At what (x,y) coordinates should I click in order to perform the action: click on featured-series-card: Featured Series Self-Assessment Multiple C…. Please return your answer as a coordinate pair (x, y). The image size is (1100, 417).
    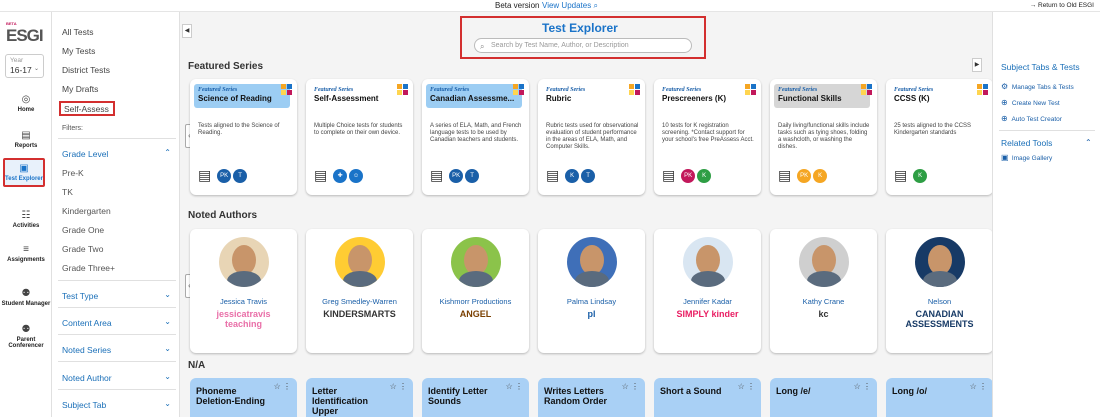
    Looking at the image, I should click on (359, 137).